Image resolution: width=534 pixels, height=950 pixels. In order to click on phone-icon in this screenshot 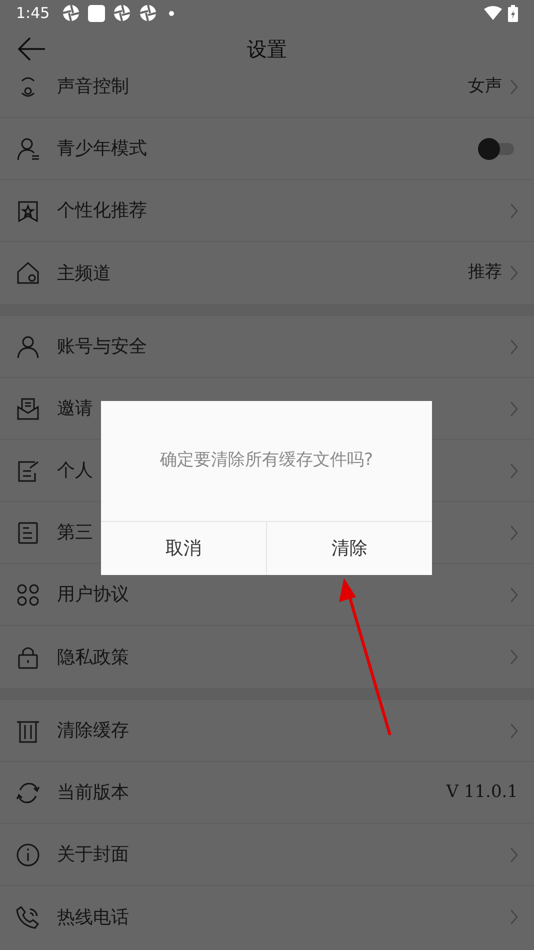, I will do `click(28, 917)`.